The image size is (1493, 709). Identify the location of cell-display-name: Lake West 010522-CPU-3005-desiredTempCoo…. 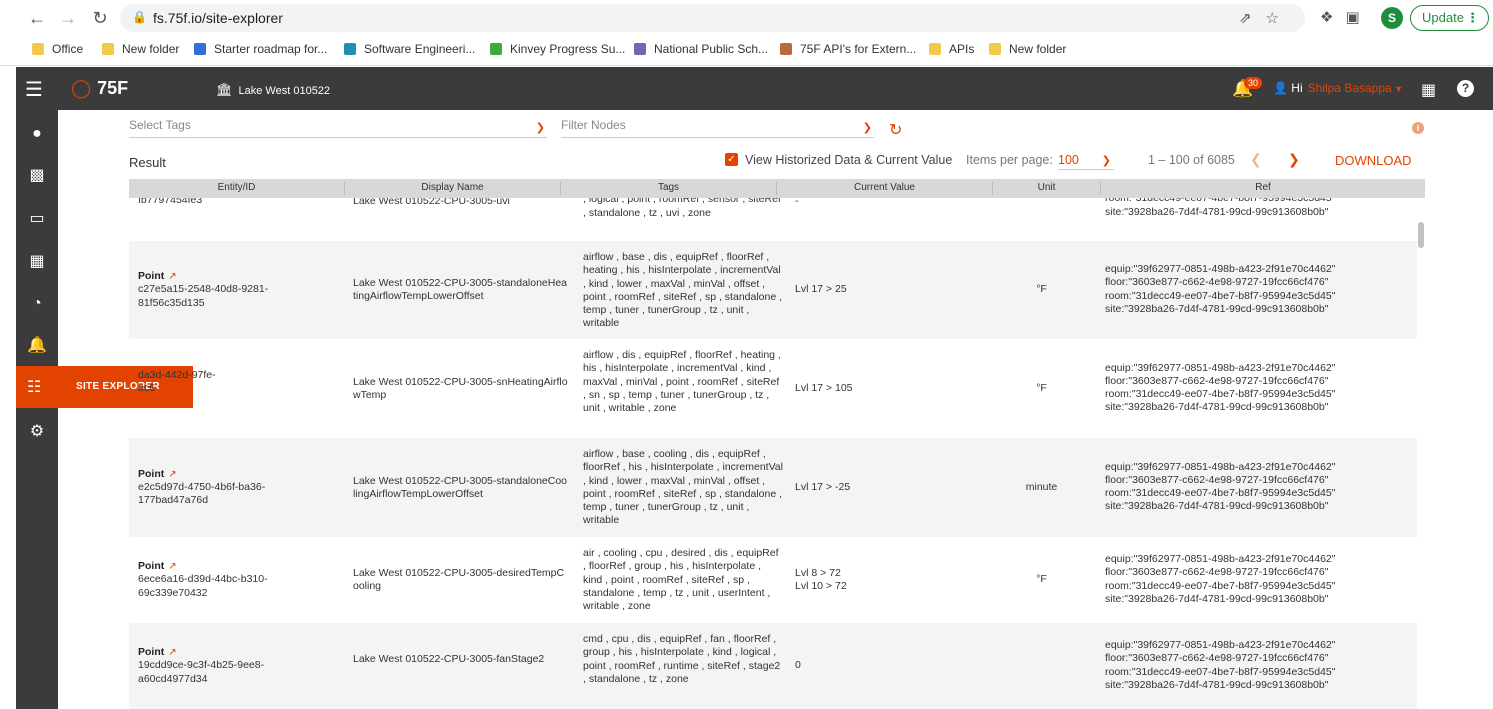
(459, 580).